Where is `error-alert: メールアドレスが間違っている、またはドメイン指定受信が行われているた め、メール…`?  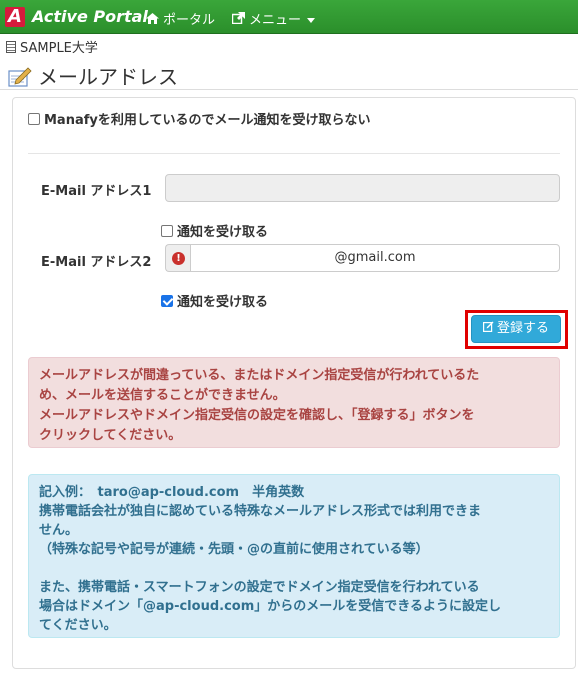 error-alert: メールアドレスが間違っている、またはドメイン指定受信が行われているた め、メール… is located at coordinates (294, 402).